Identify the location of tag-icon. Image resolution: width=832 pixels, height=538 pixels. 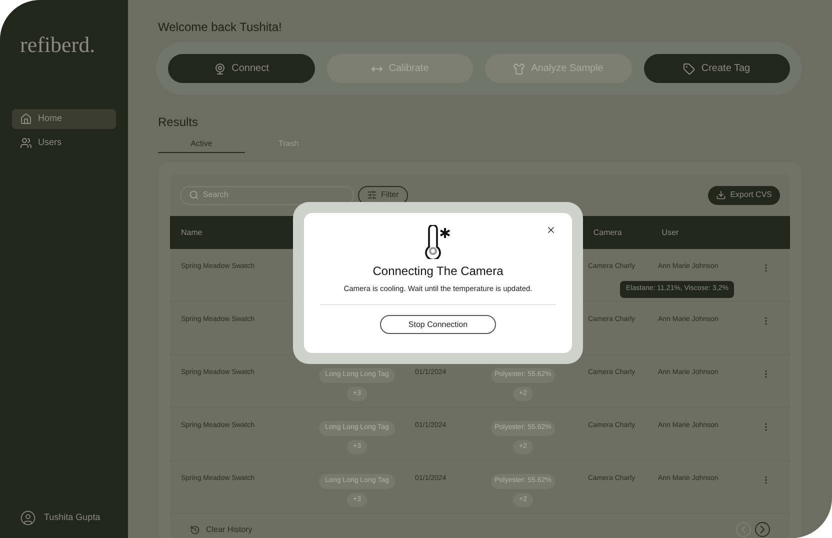
(689, 68).